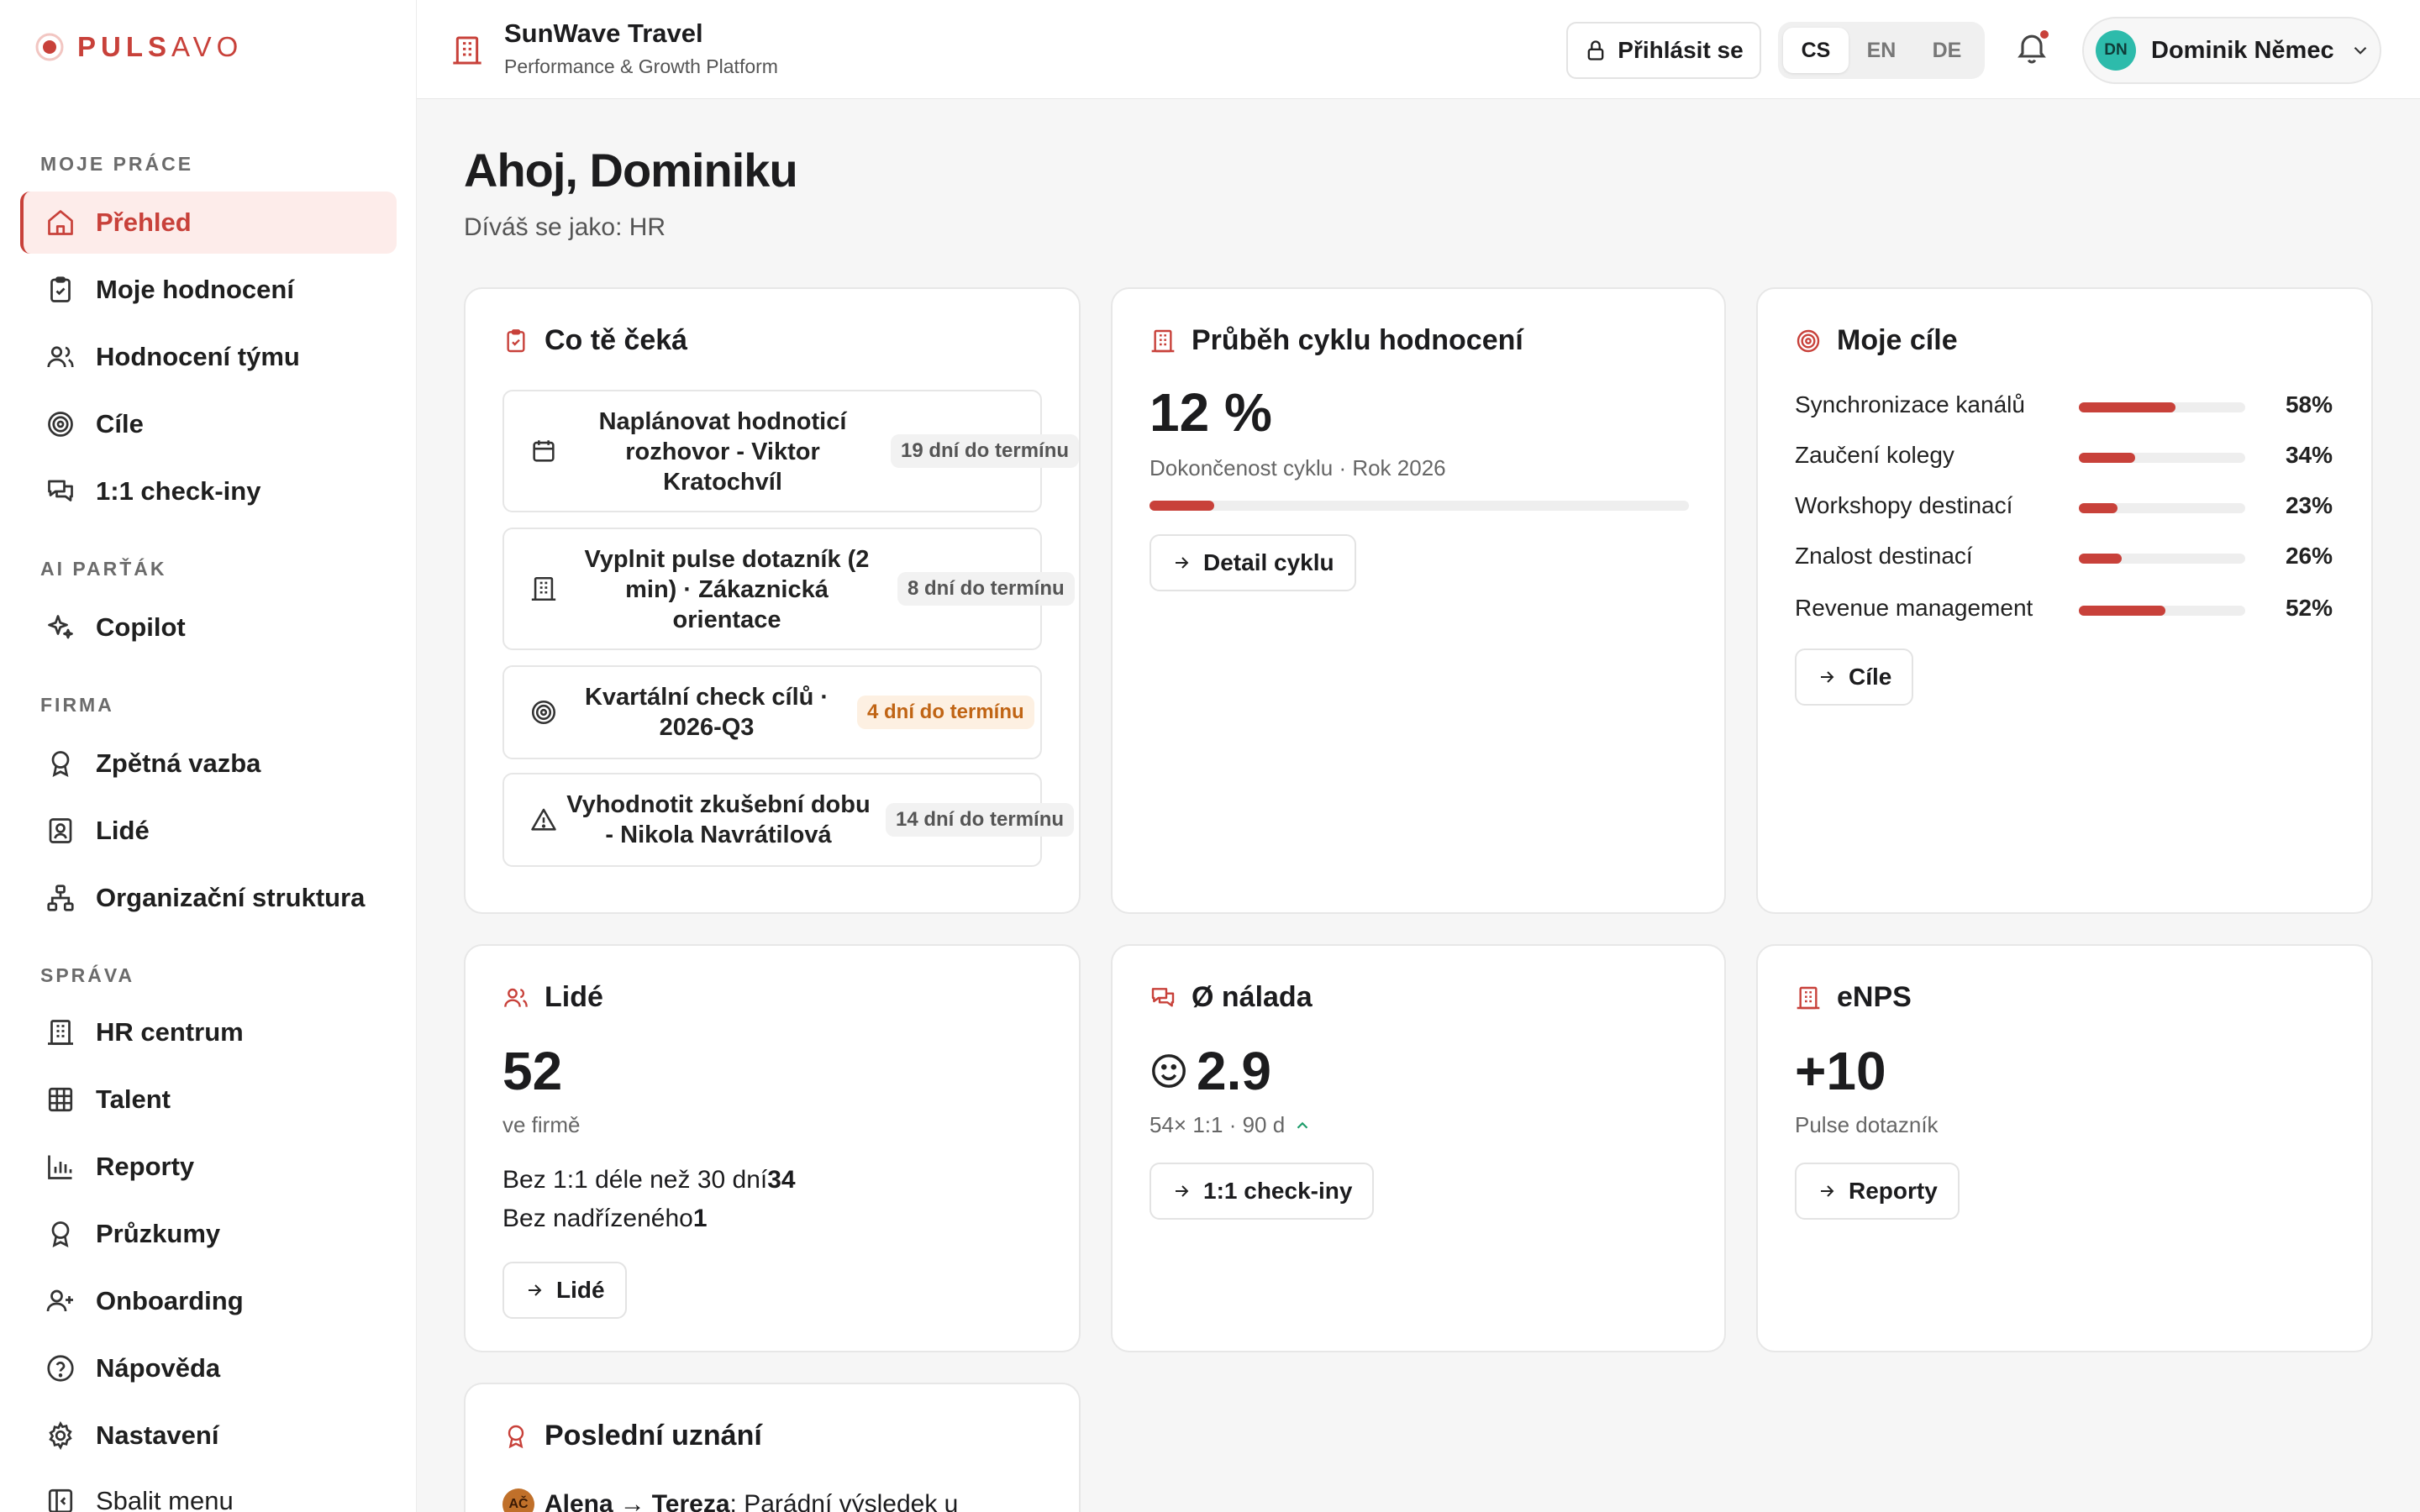  I want to click on login-button: Přihlásit se, so click(1663, 50).